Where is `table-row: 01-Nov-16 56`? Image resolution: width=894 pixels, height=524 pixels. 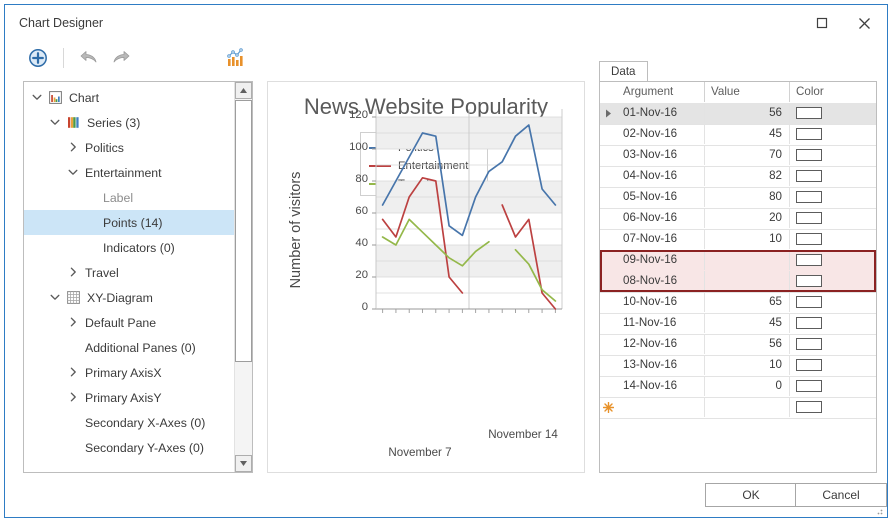 table-row: 01-Nov-16 56 is located at coordinates (738, 114).